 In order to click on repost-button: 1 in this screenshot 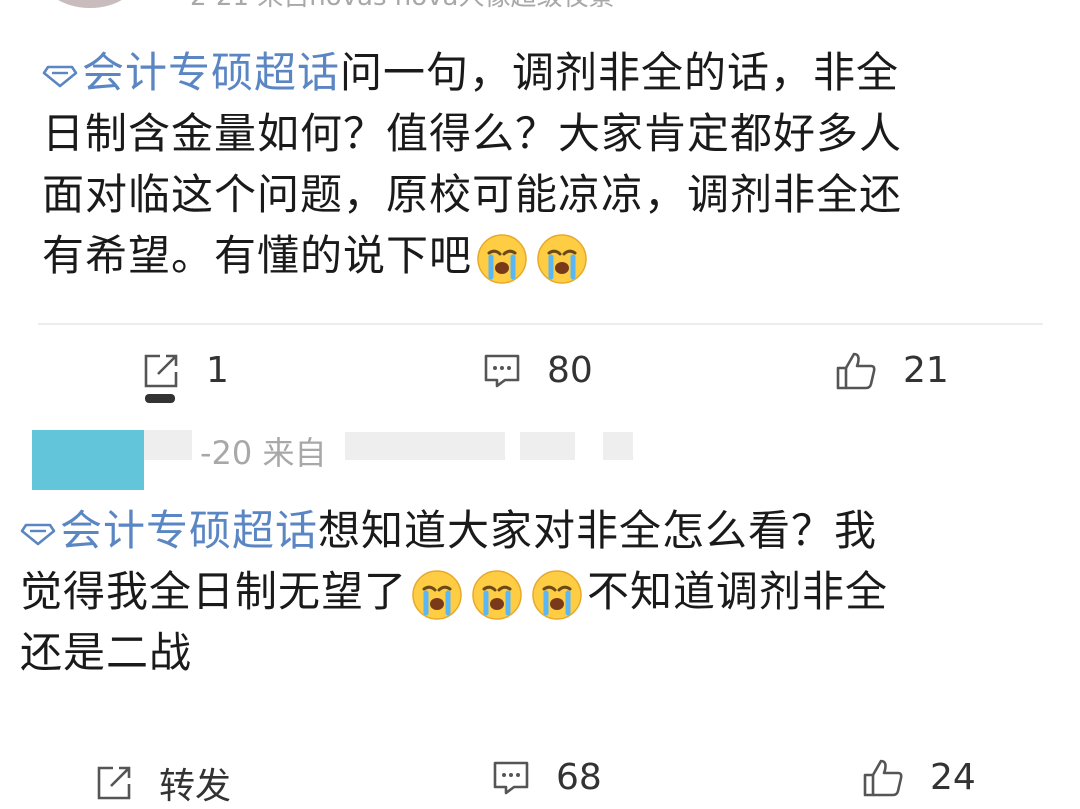, I will do `click(185, 370)`.